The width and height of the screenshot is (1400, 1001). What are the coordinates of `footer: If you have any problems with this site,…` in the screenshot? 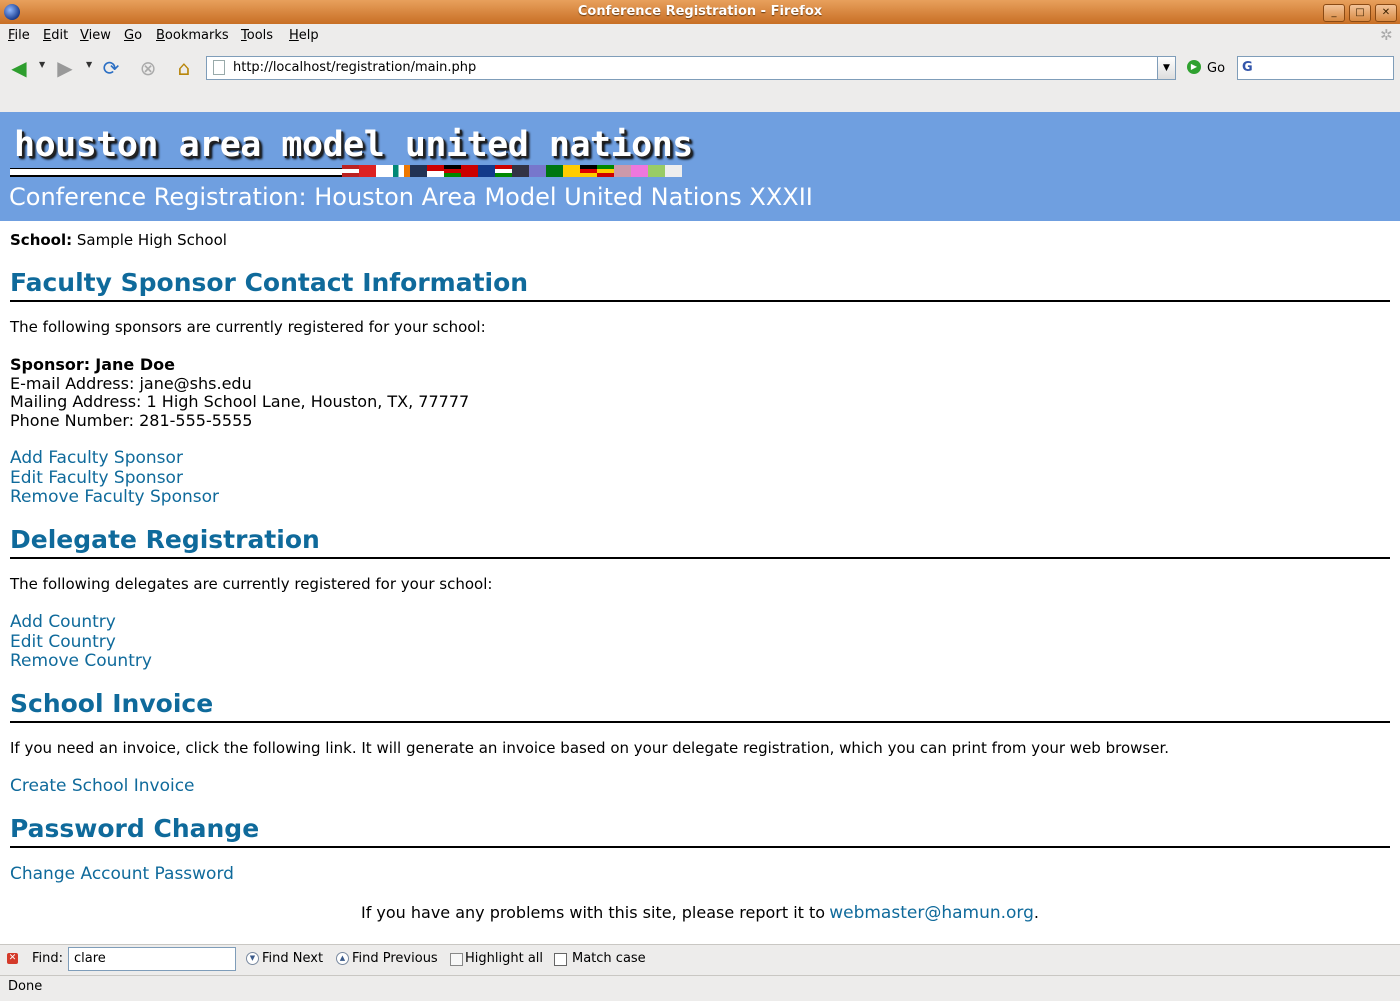 It's located at (700, 913).